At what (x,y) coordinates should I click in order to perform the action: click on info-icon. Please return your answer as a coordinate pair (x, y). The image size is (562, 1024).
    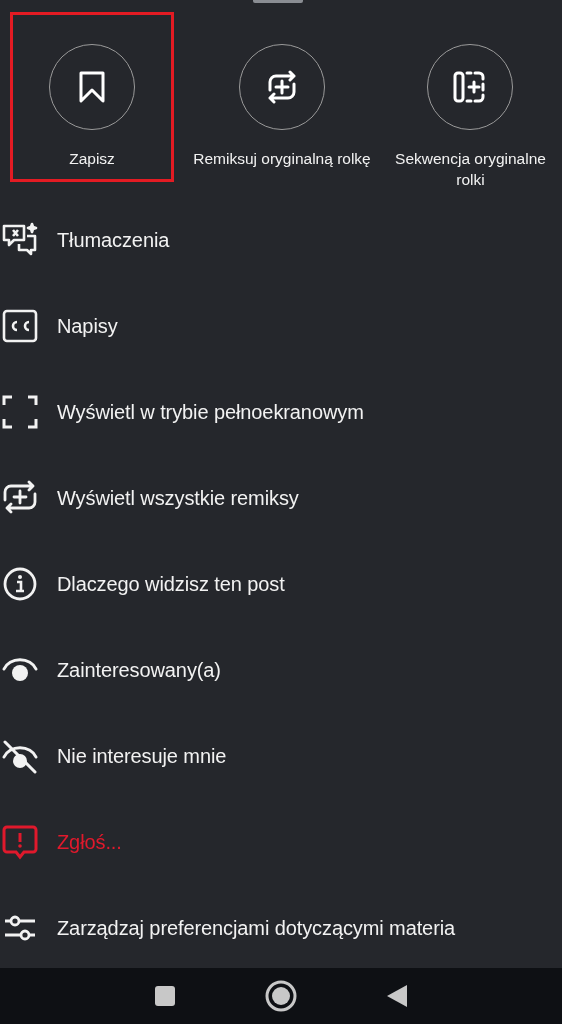
    Looking at the image, I should click on (20, 584).